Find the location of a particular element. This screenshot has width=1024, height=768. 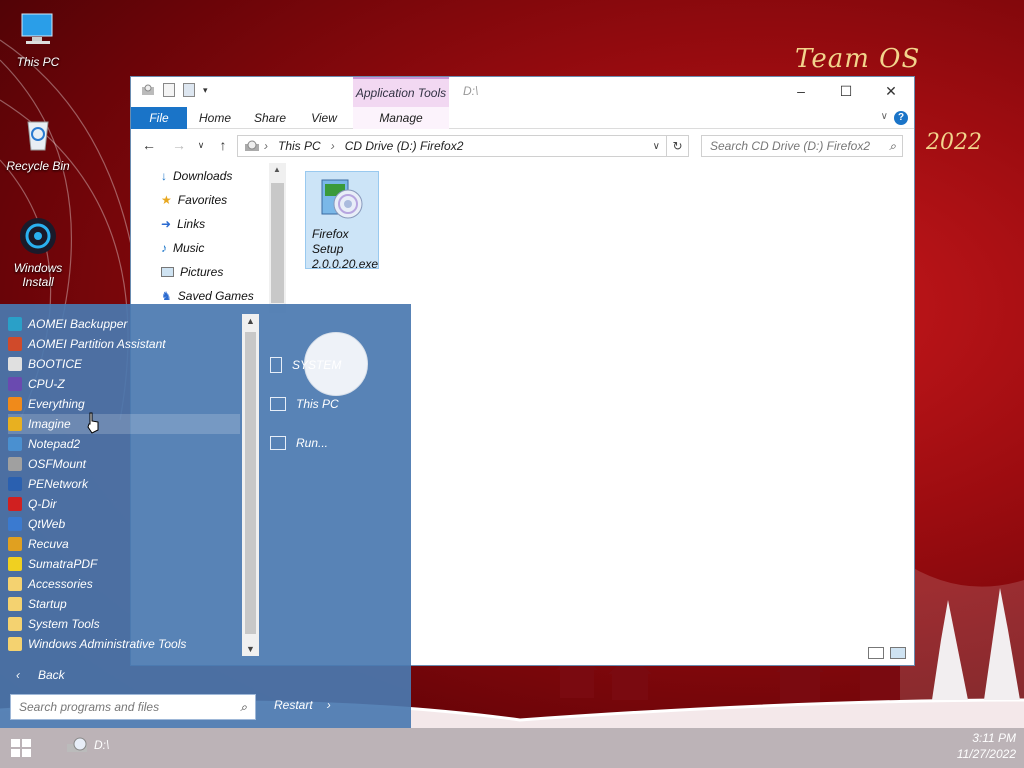

desktop-icon-label: Windows Install is located at coordinates (38, 275).